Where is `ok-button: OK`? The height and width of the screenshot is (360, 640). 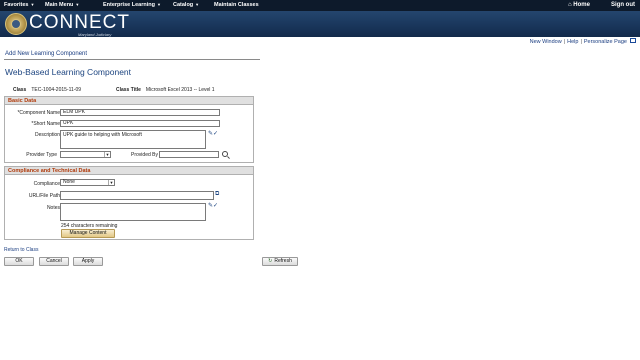 ok-button: OK is located at coordinates (19, 261).